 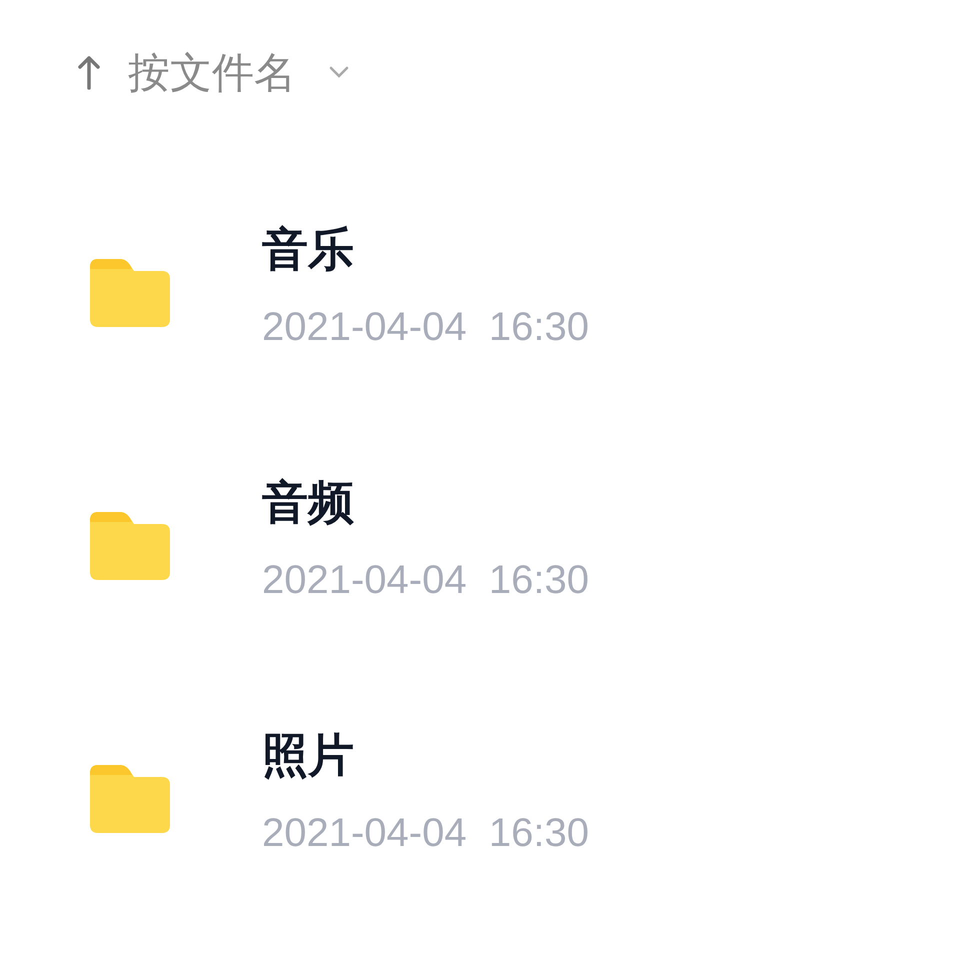 What do you see at coordinates (425, 502) in the screenshot?
I see `folder-name: 音频` at bounding box center [425, 502].